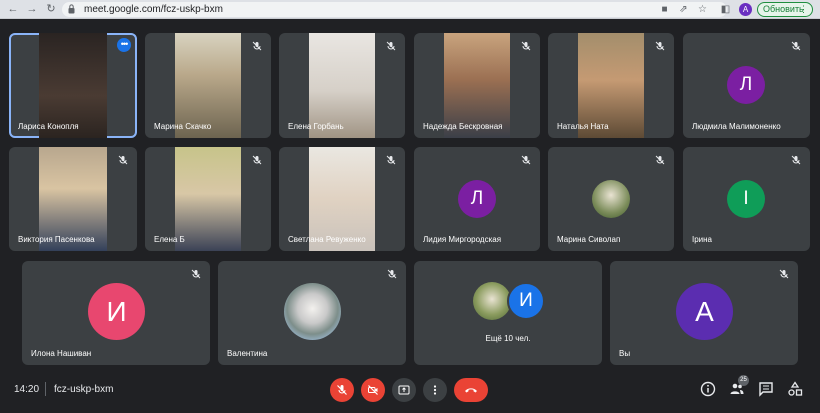 The height and width of the screenshot is (413, 820). Describe the element at coordinates (48, 126) in the screenshot. I see `participant-name: Лариса Конопля` at that location.